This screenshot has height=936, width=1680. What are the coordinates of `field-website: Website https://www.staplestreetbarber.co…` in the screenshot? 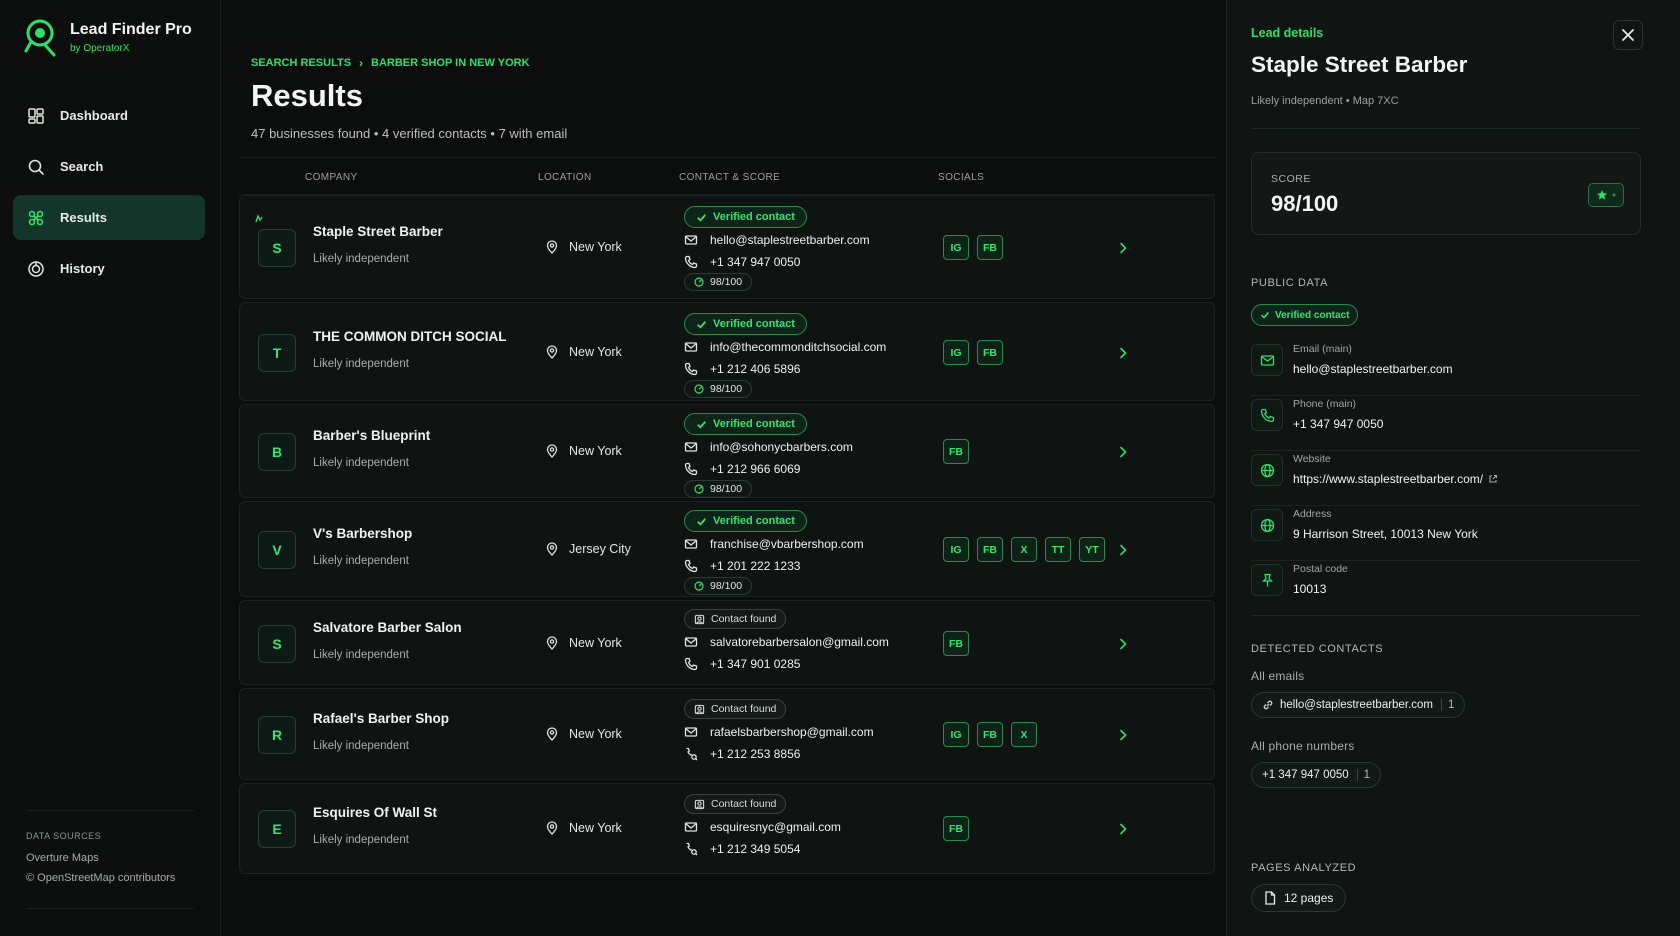 It's located at (1446, 477).